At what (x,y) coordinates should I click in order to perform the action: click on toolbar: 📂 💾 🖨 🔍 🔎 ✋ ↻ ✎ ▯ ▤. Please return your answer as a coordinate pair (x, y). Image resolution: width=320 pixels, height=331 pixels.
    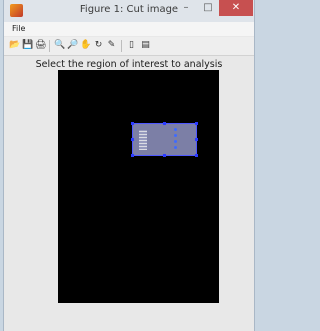
    Looking at the image, I should click on (129, 46).